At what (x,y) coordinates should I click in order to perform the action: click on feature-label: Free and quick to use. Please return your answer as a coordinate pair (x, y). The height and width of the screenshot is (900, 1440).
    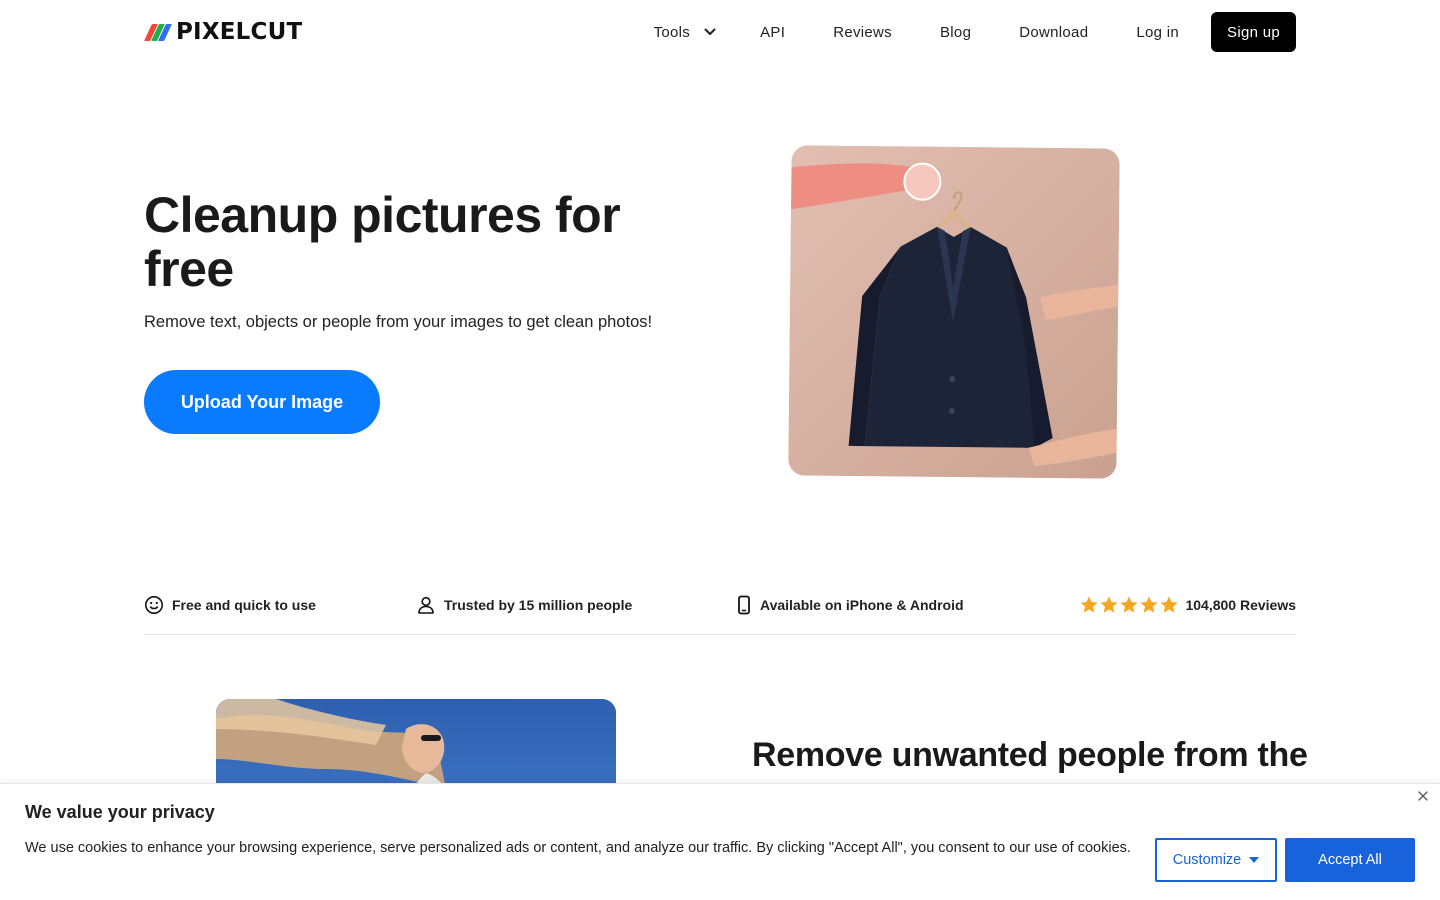
    Looking at the image, I should click on (244, 605).